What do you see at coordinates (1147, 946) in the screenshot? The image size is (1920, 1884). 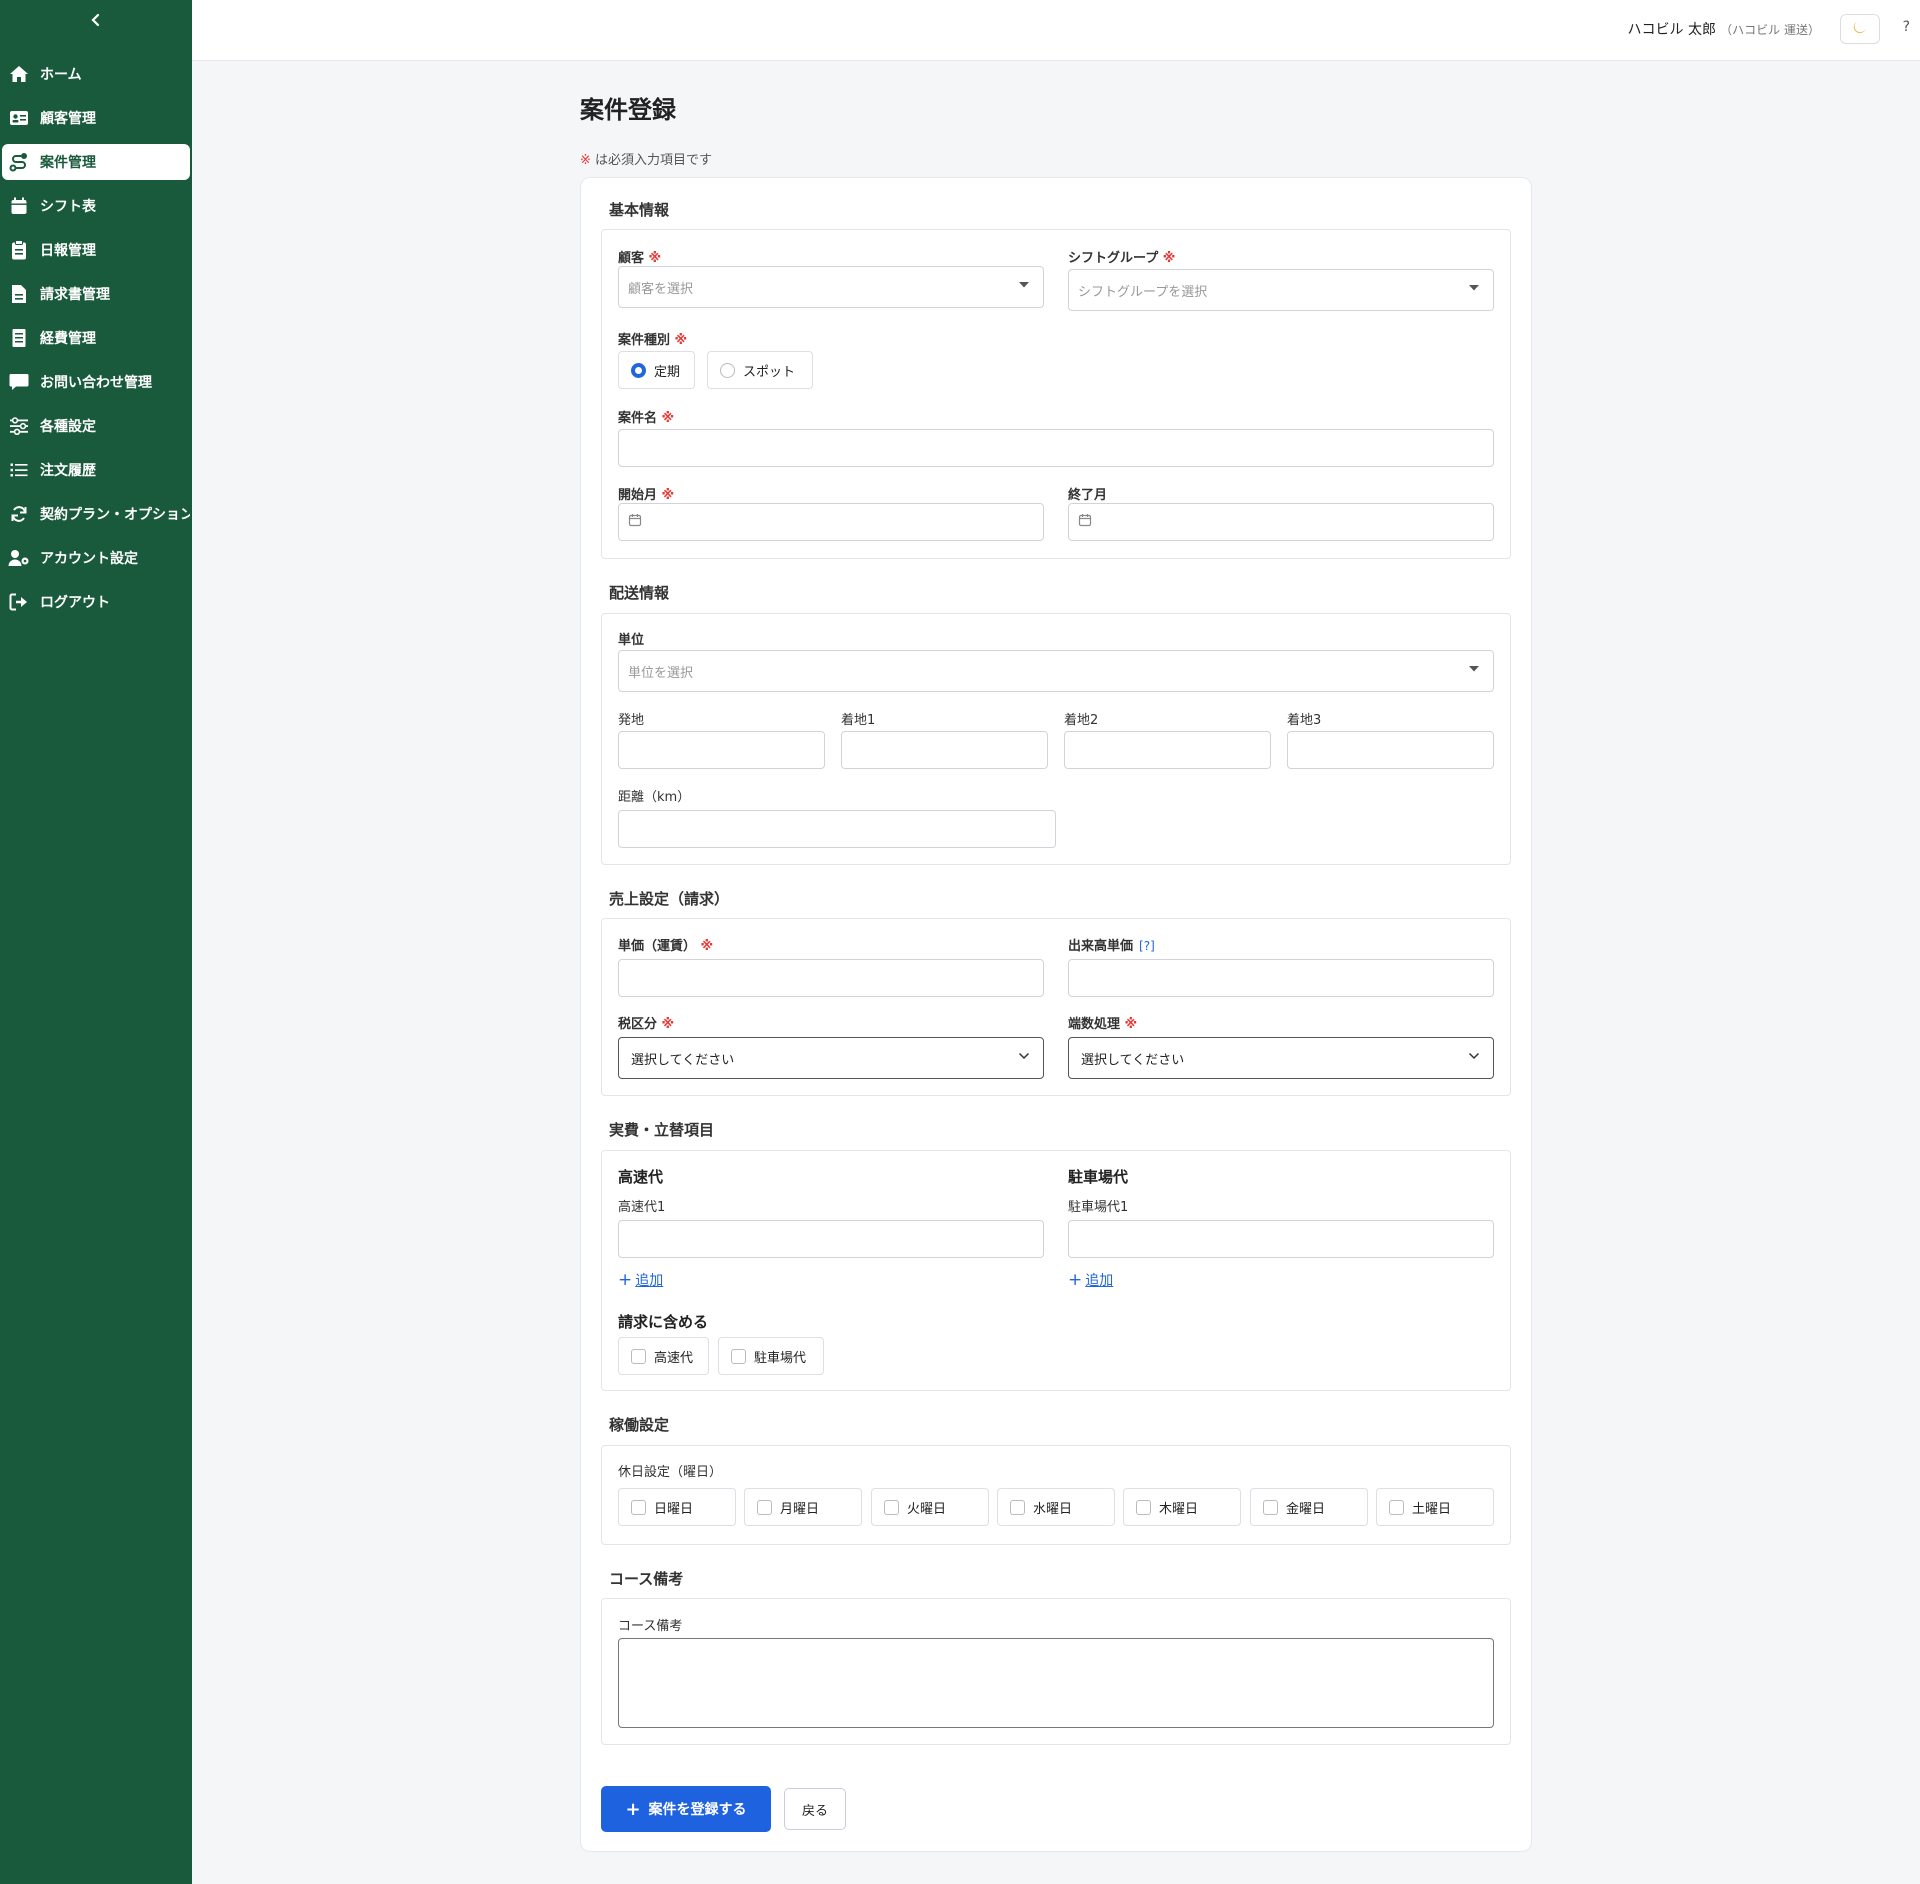 I see `piece-price-help-link: [?]` at bounding box center [1147, 946].